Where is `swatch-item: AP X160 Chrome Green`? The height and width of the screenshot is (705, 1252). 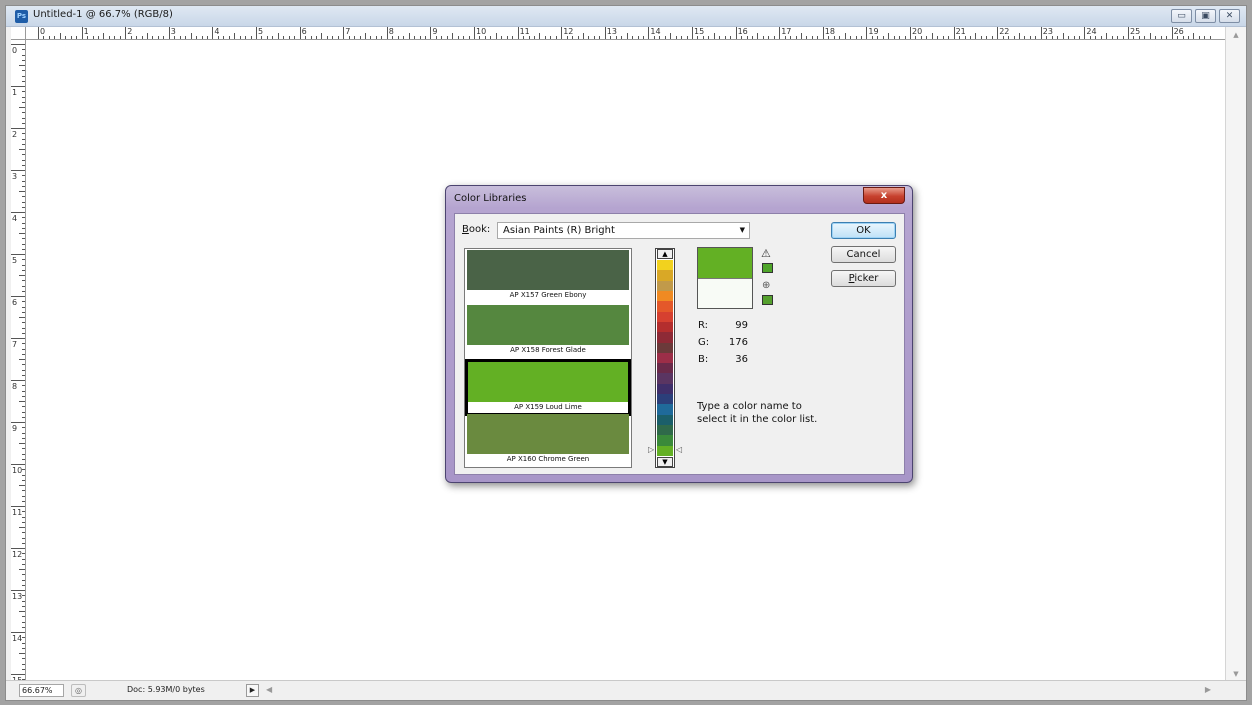
swatch-item: AP X160 Chrome Green is located at coordinates (548, 439).